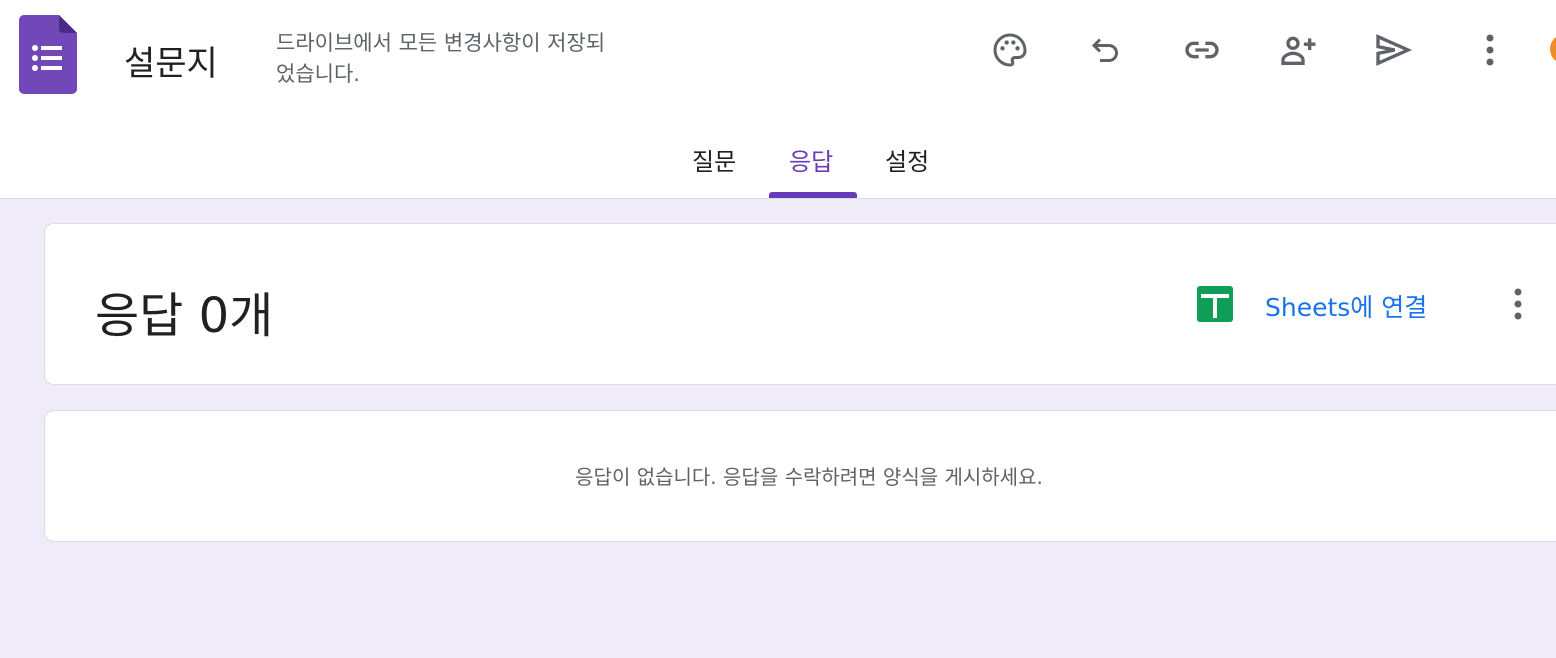 The width and height of the screenshot is (1556, 658). What do you see at coordinates (1215, 304) in the screenshot?
I see `sheets-icon` at bounding box center [1215, 304].